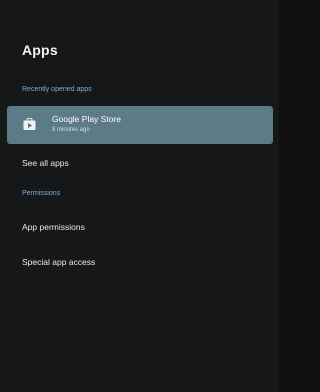 Image resolution: width=320 pixels, height=392 pixels. Describe the element at coordinates (41, 193) in the screenshot. I see `permissions-header: Permissions` at that location.